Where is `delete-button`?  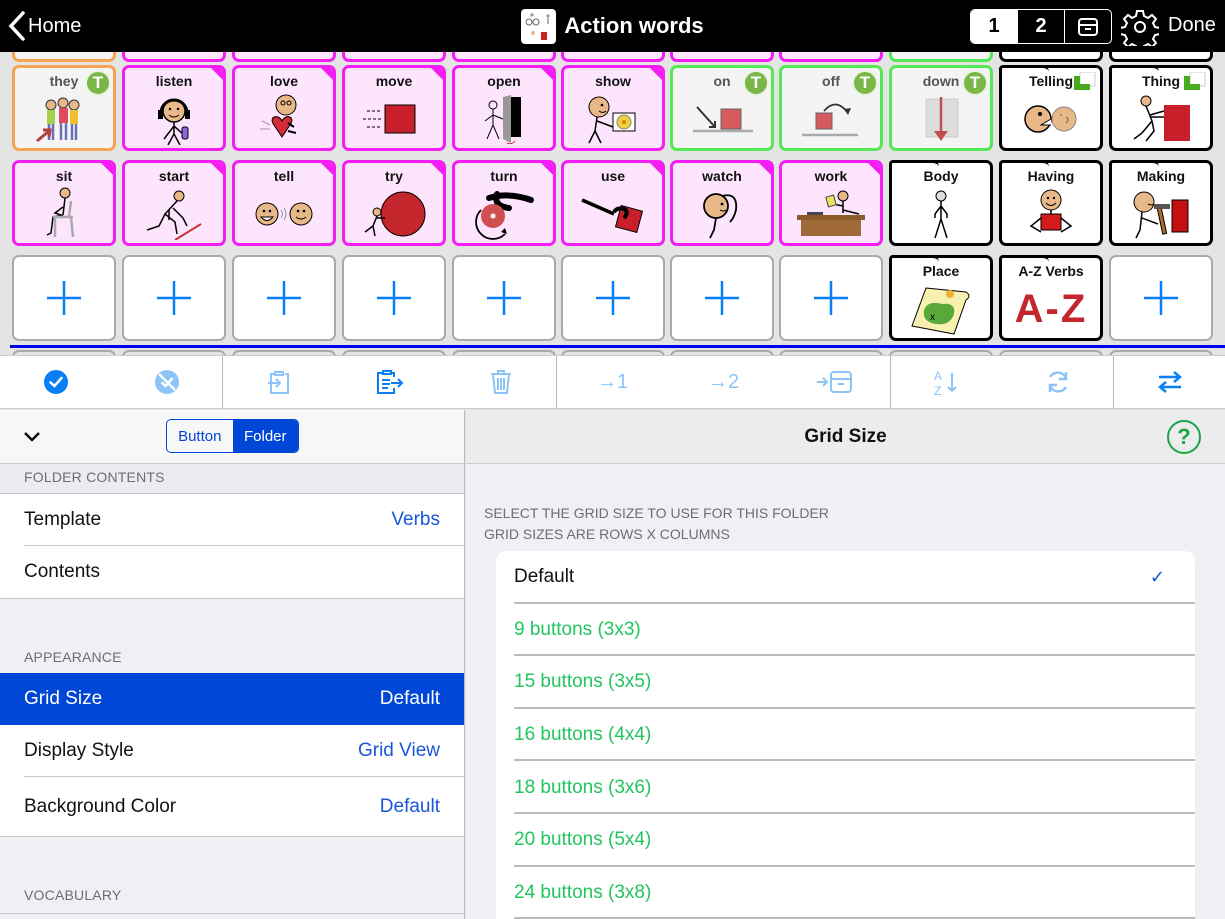
delete-button is located at coordinates (500, 382).